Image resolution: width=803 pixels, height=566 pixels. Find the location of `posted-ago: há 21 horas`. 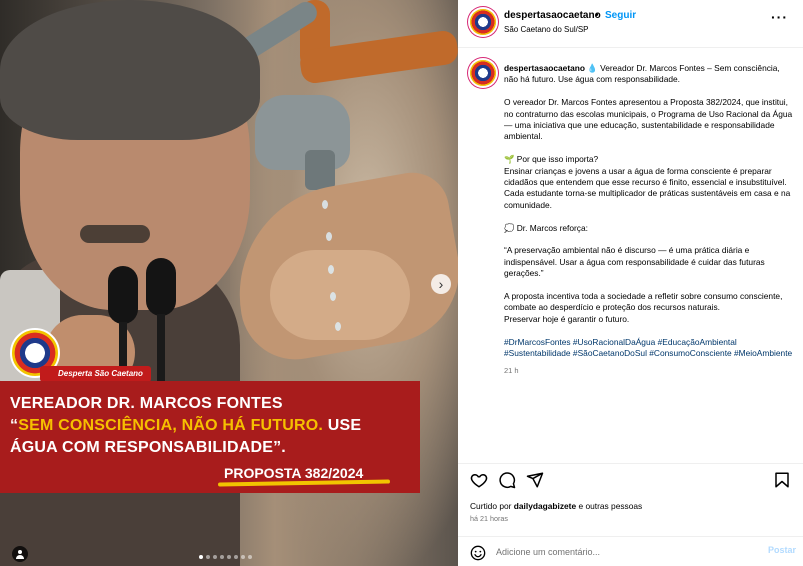

posted-ago: há 21 horas is located at coordinates (489, 518).